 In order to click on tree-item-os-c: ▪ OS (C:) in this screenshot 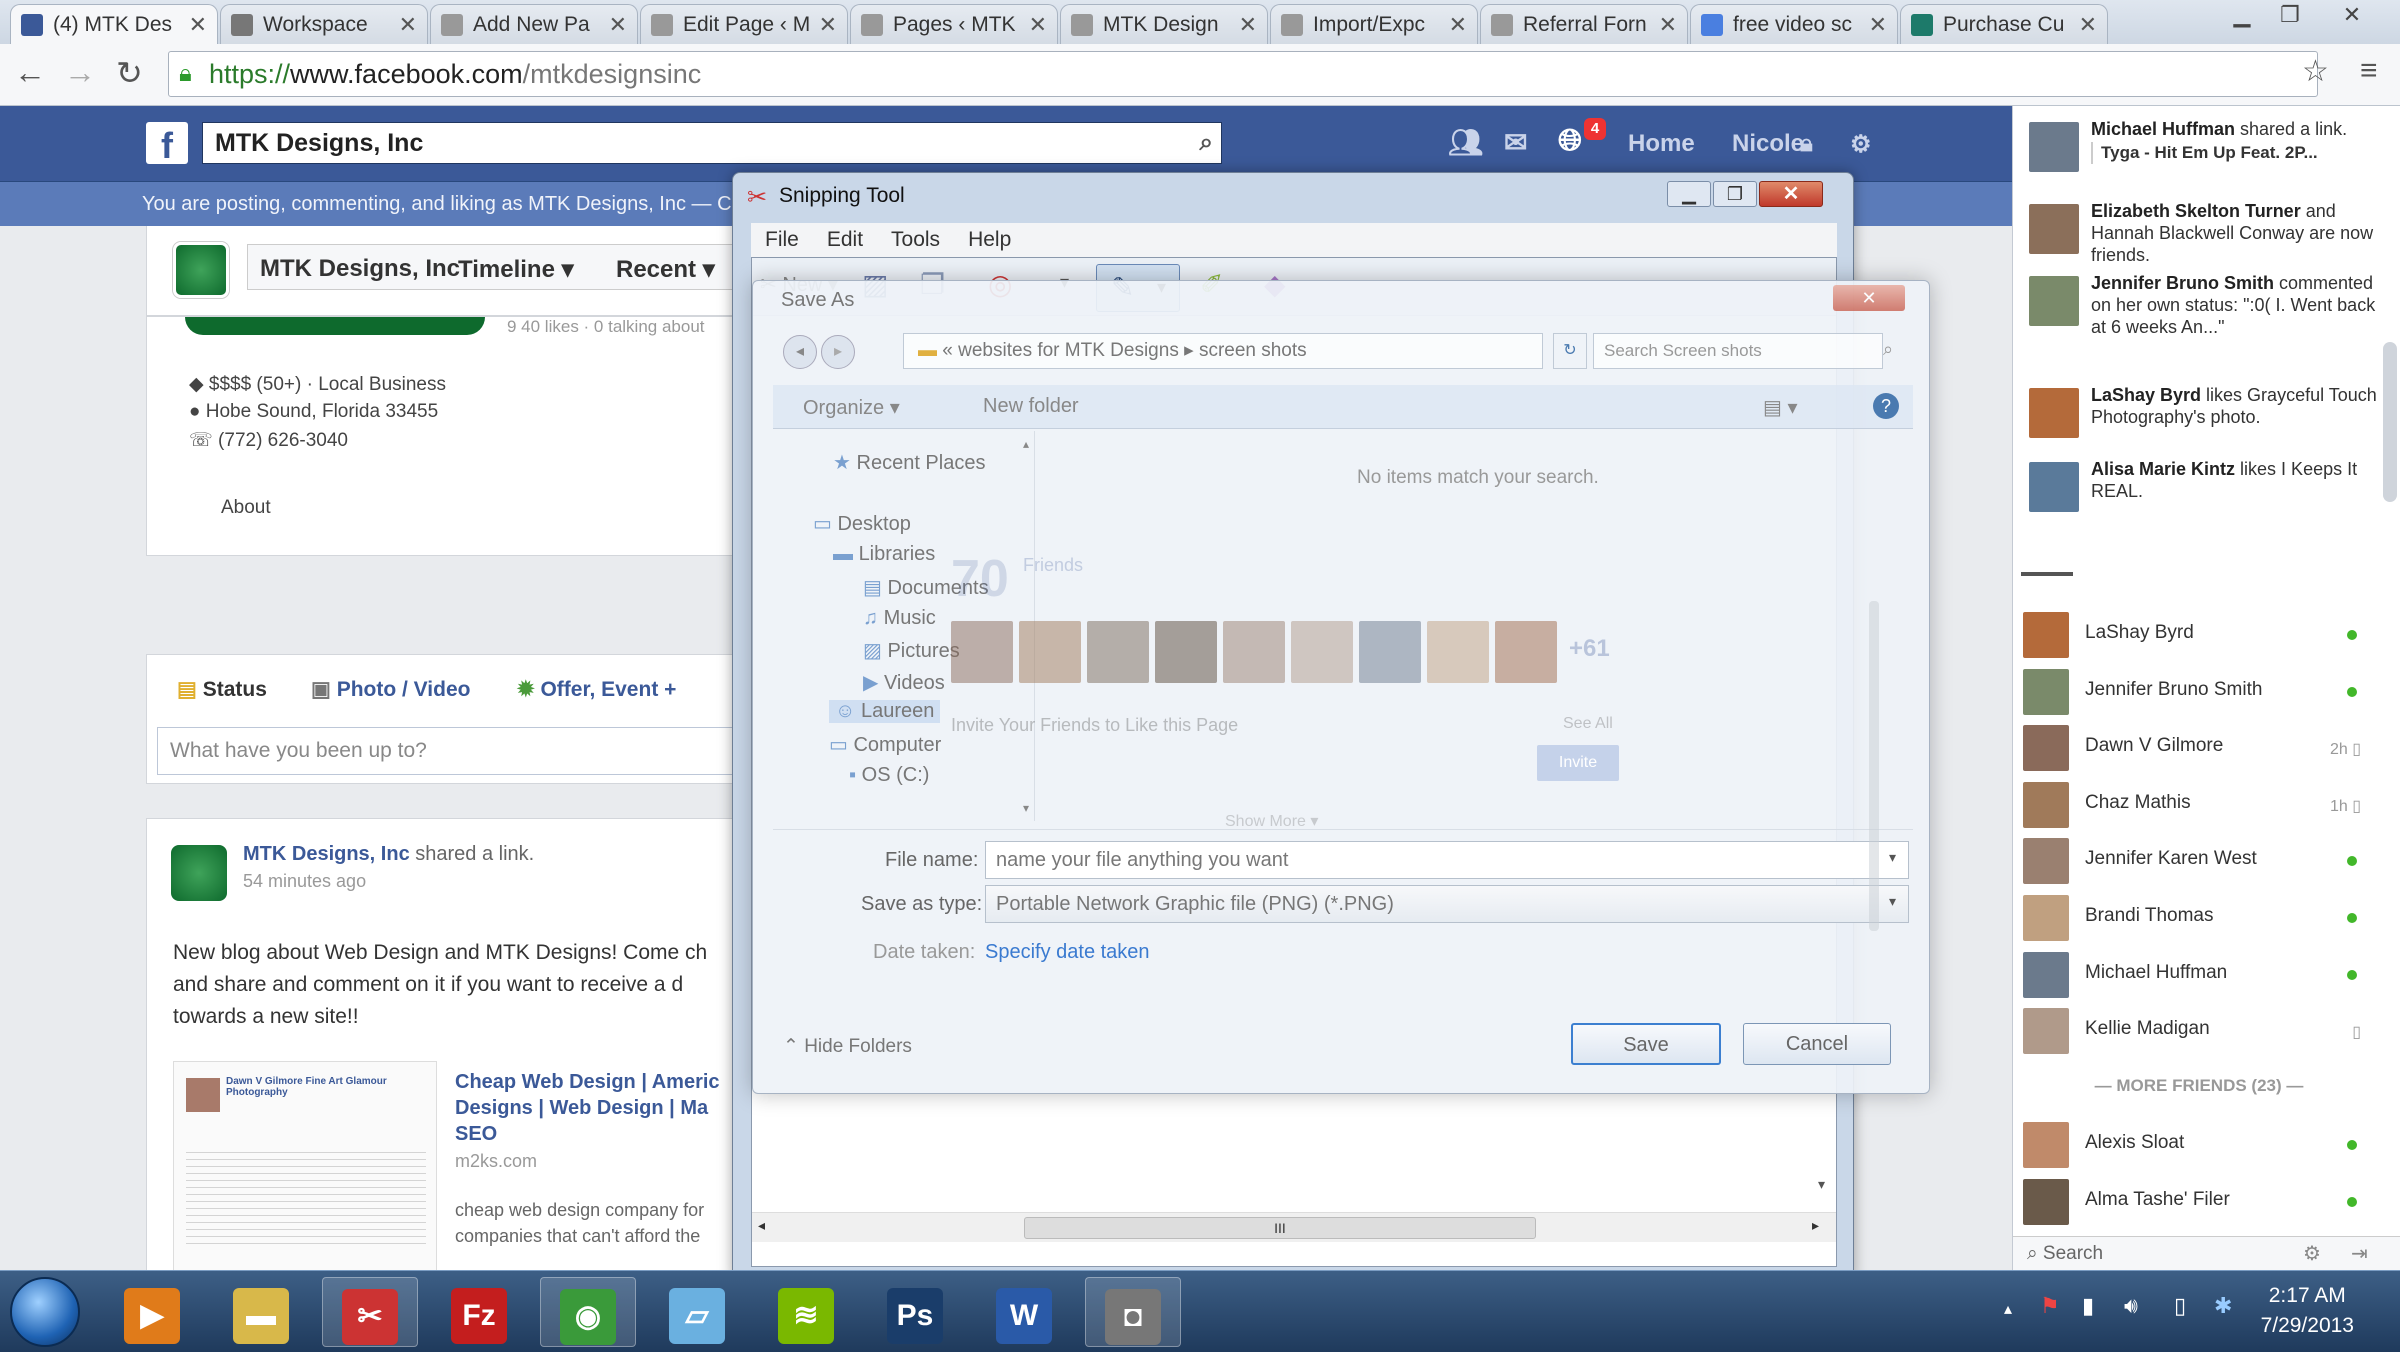, I will do `click(889, 775)`.